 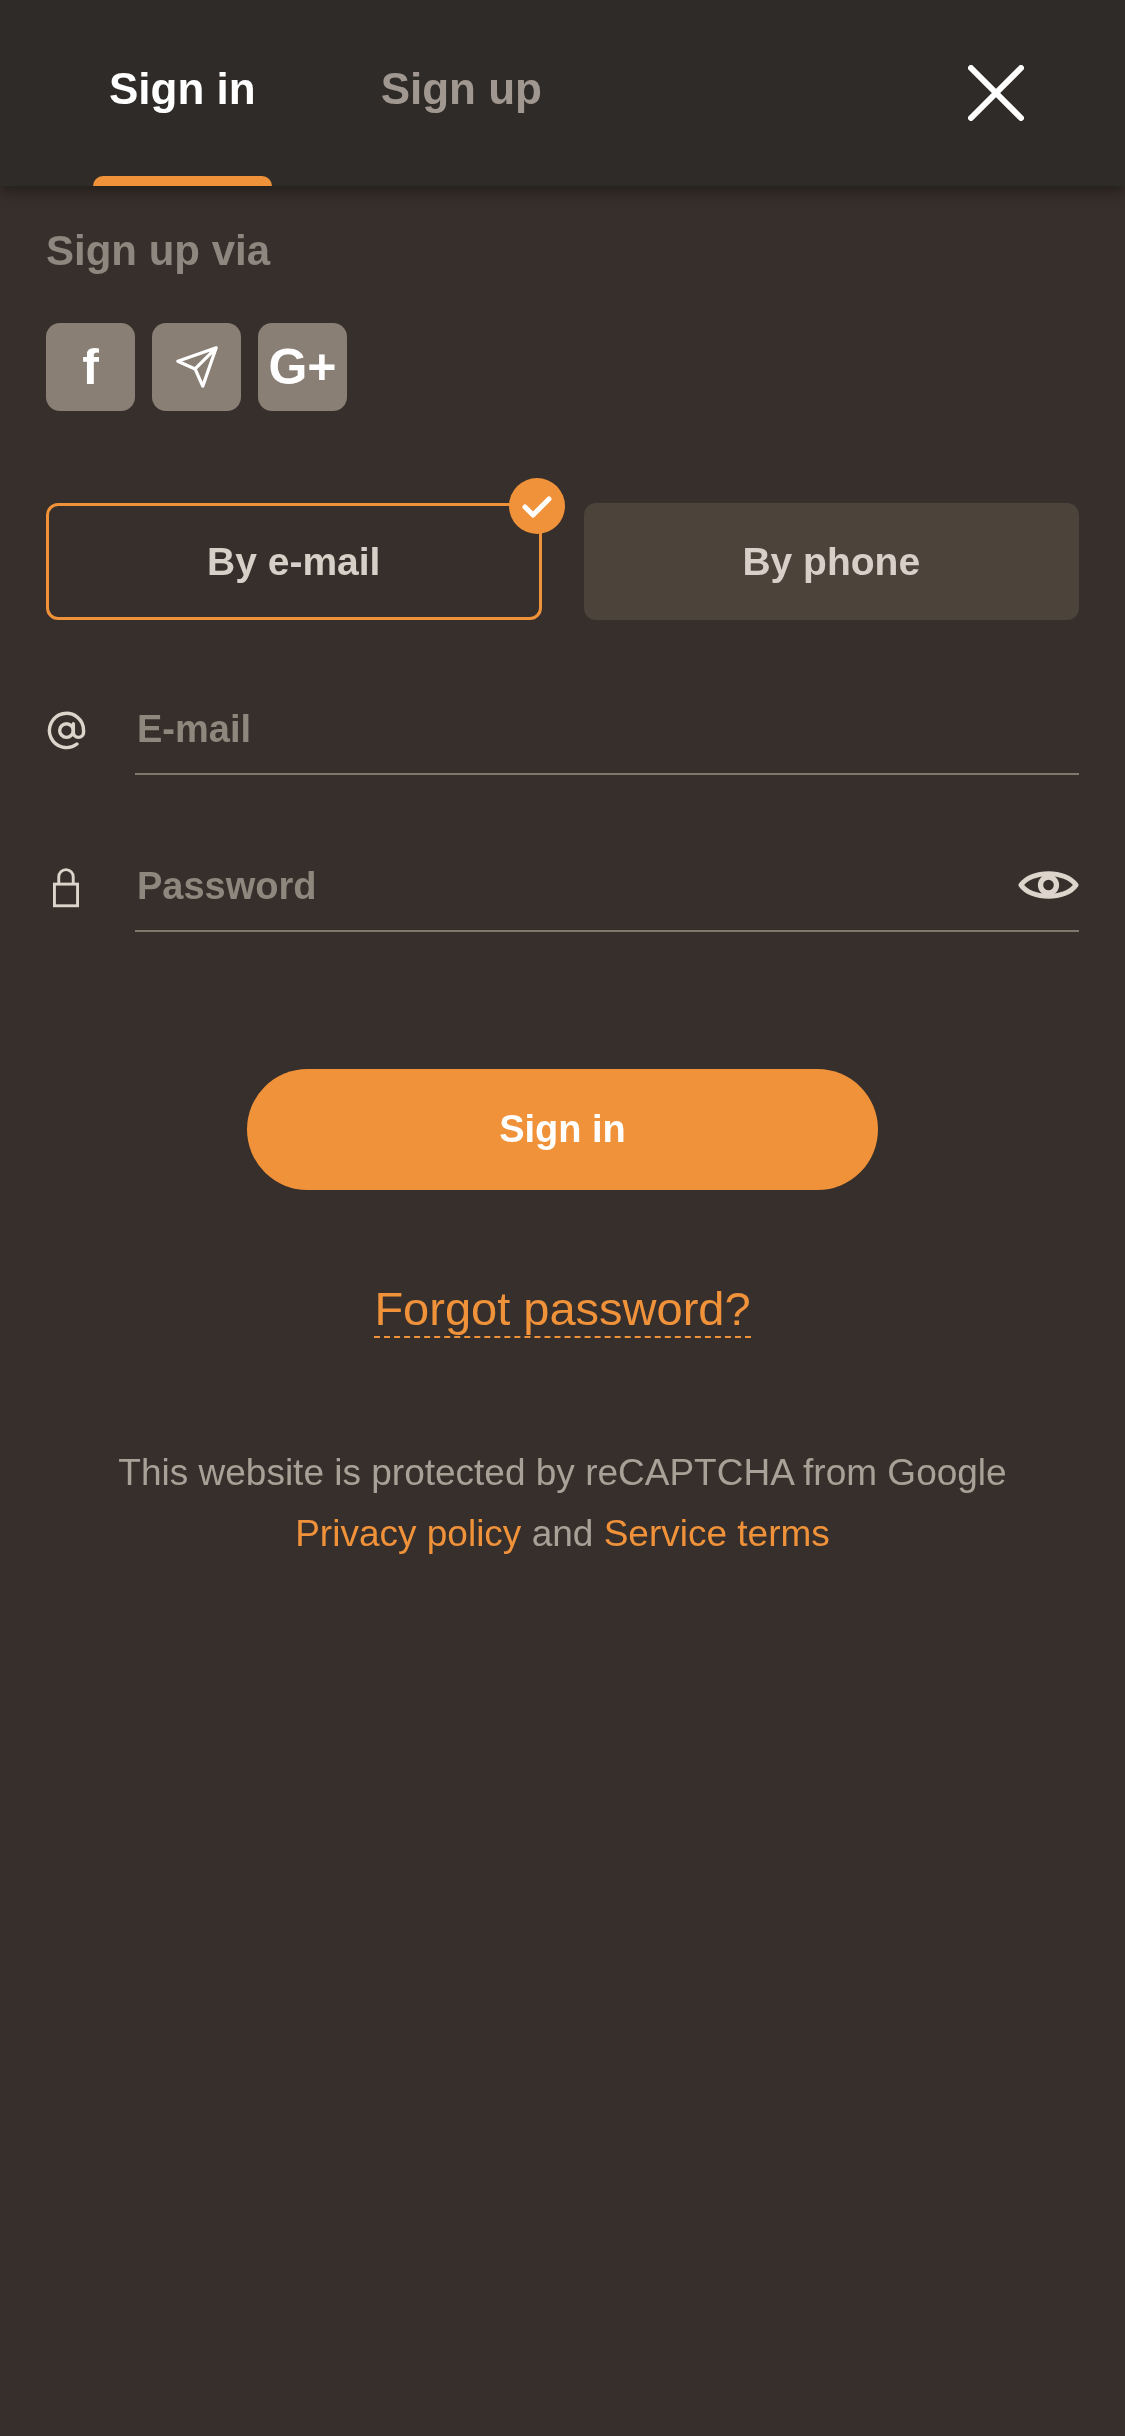 What do you see at coordinates (716, 1533) in the screenshot?
I see `service-terms-link: Service terms` at bounding box center [716, 1533].